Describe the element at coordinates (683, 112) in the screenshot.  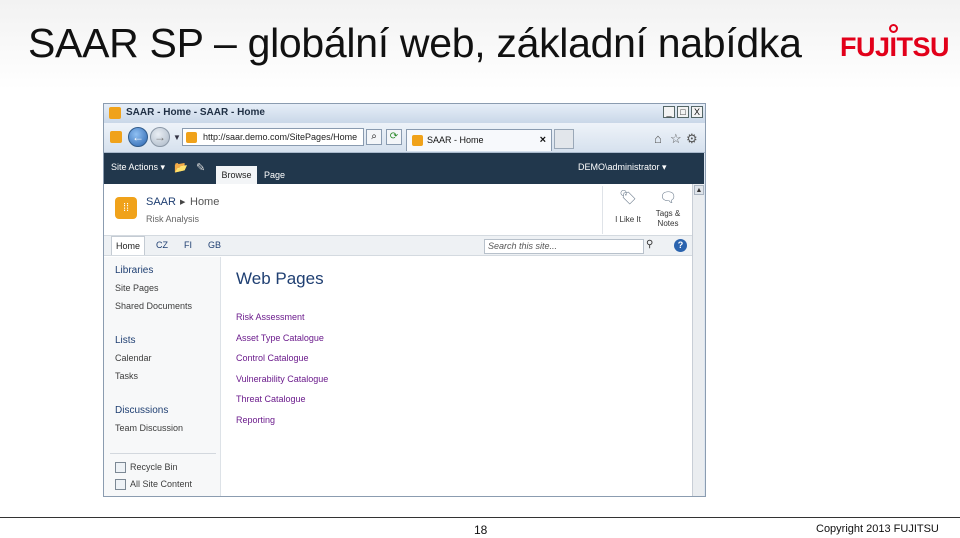
I see `maximize-button: □` at that location.